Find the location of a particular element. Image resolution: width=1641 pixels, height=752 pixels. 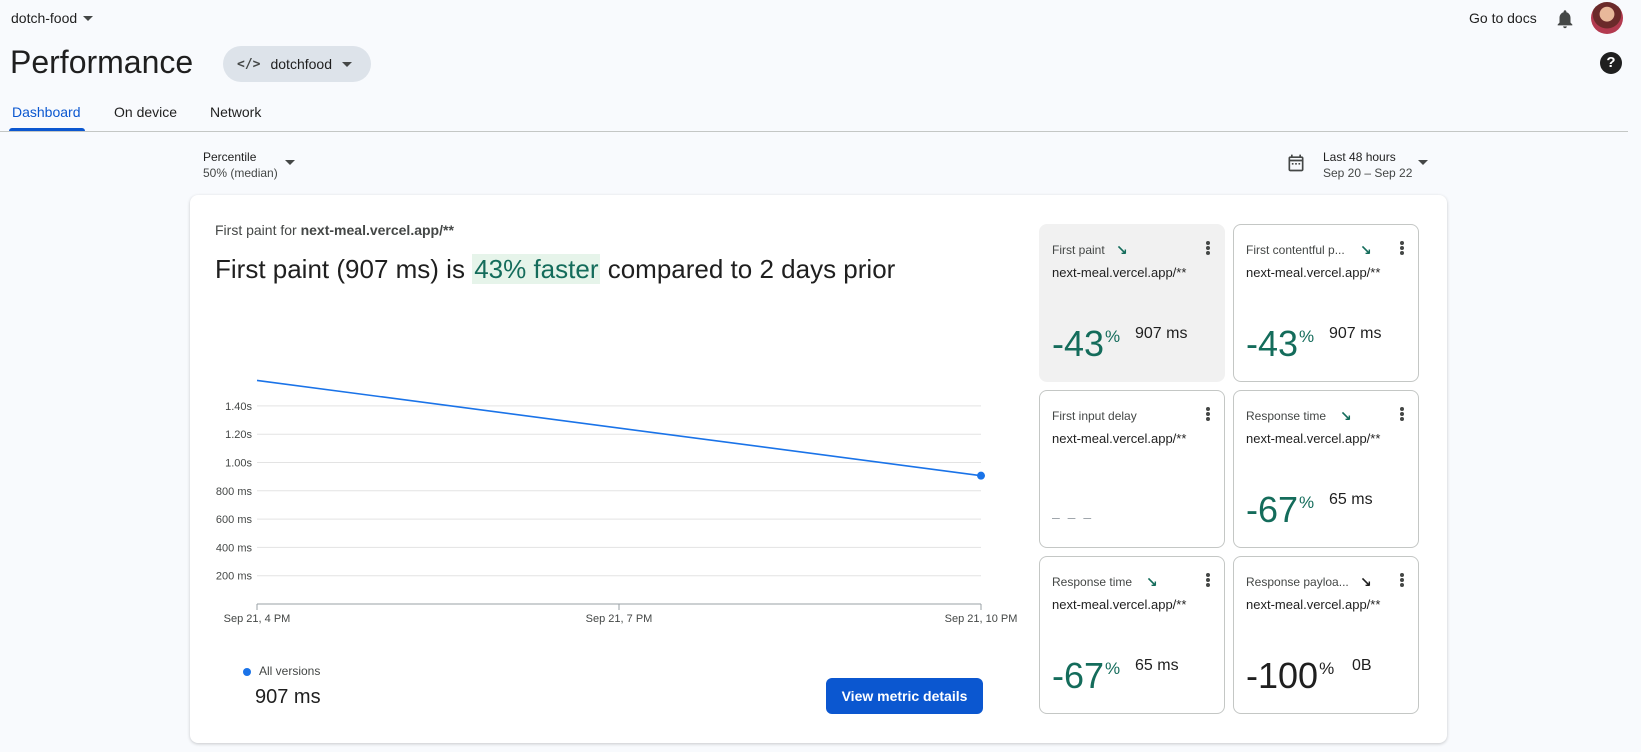

active-tab-indicator is located at coordinates (47, 129).